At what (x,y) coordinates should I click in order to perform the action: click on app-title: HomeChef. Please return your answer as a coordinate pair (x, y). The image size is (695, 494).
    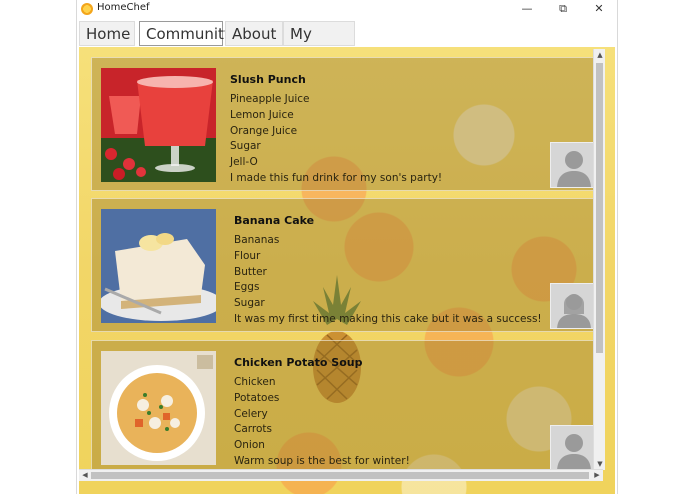
    Looking at the image, I should click on (123, 7).